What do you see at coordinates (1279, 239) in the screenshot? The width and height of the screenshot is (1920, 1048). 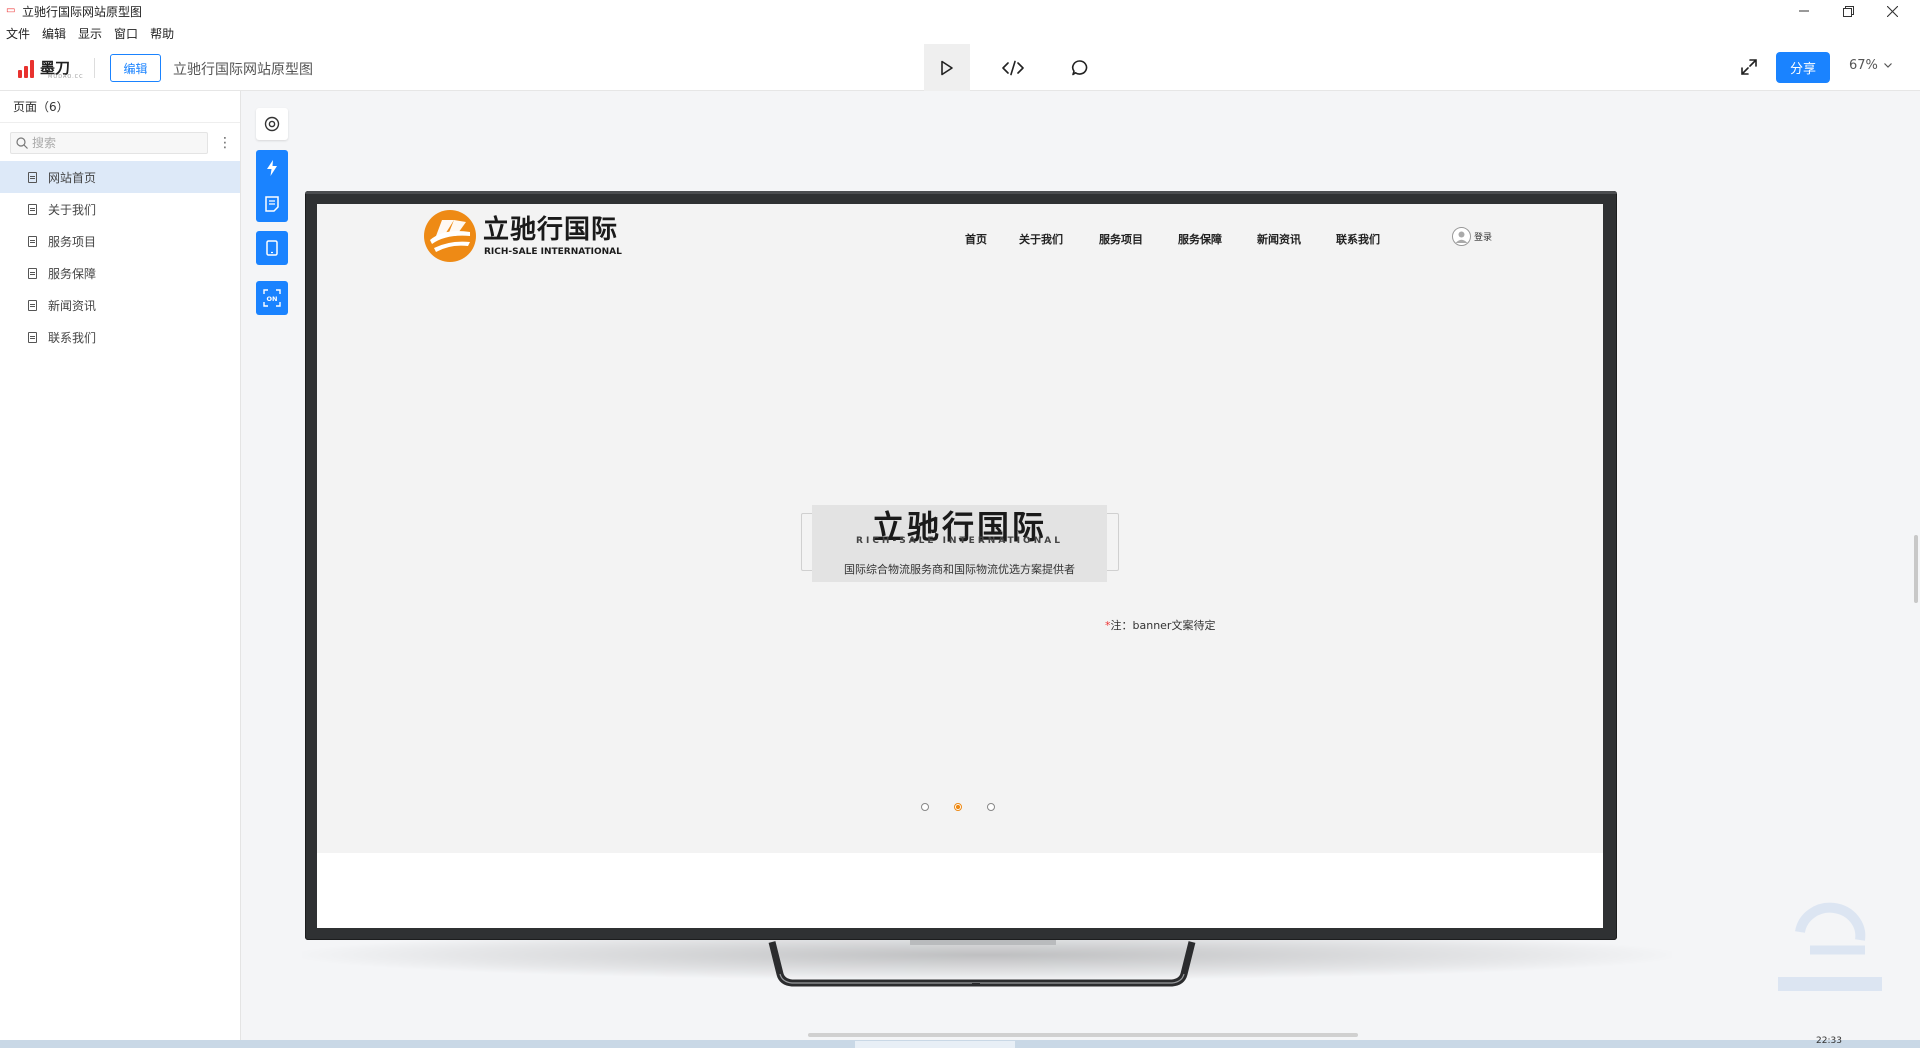 I see `nav-news: 新闻资讯` at bounding box center [1279, 239].